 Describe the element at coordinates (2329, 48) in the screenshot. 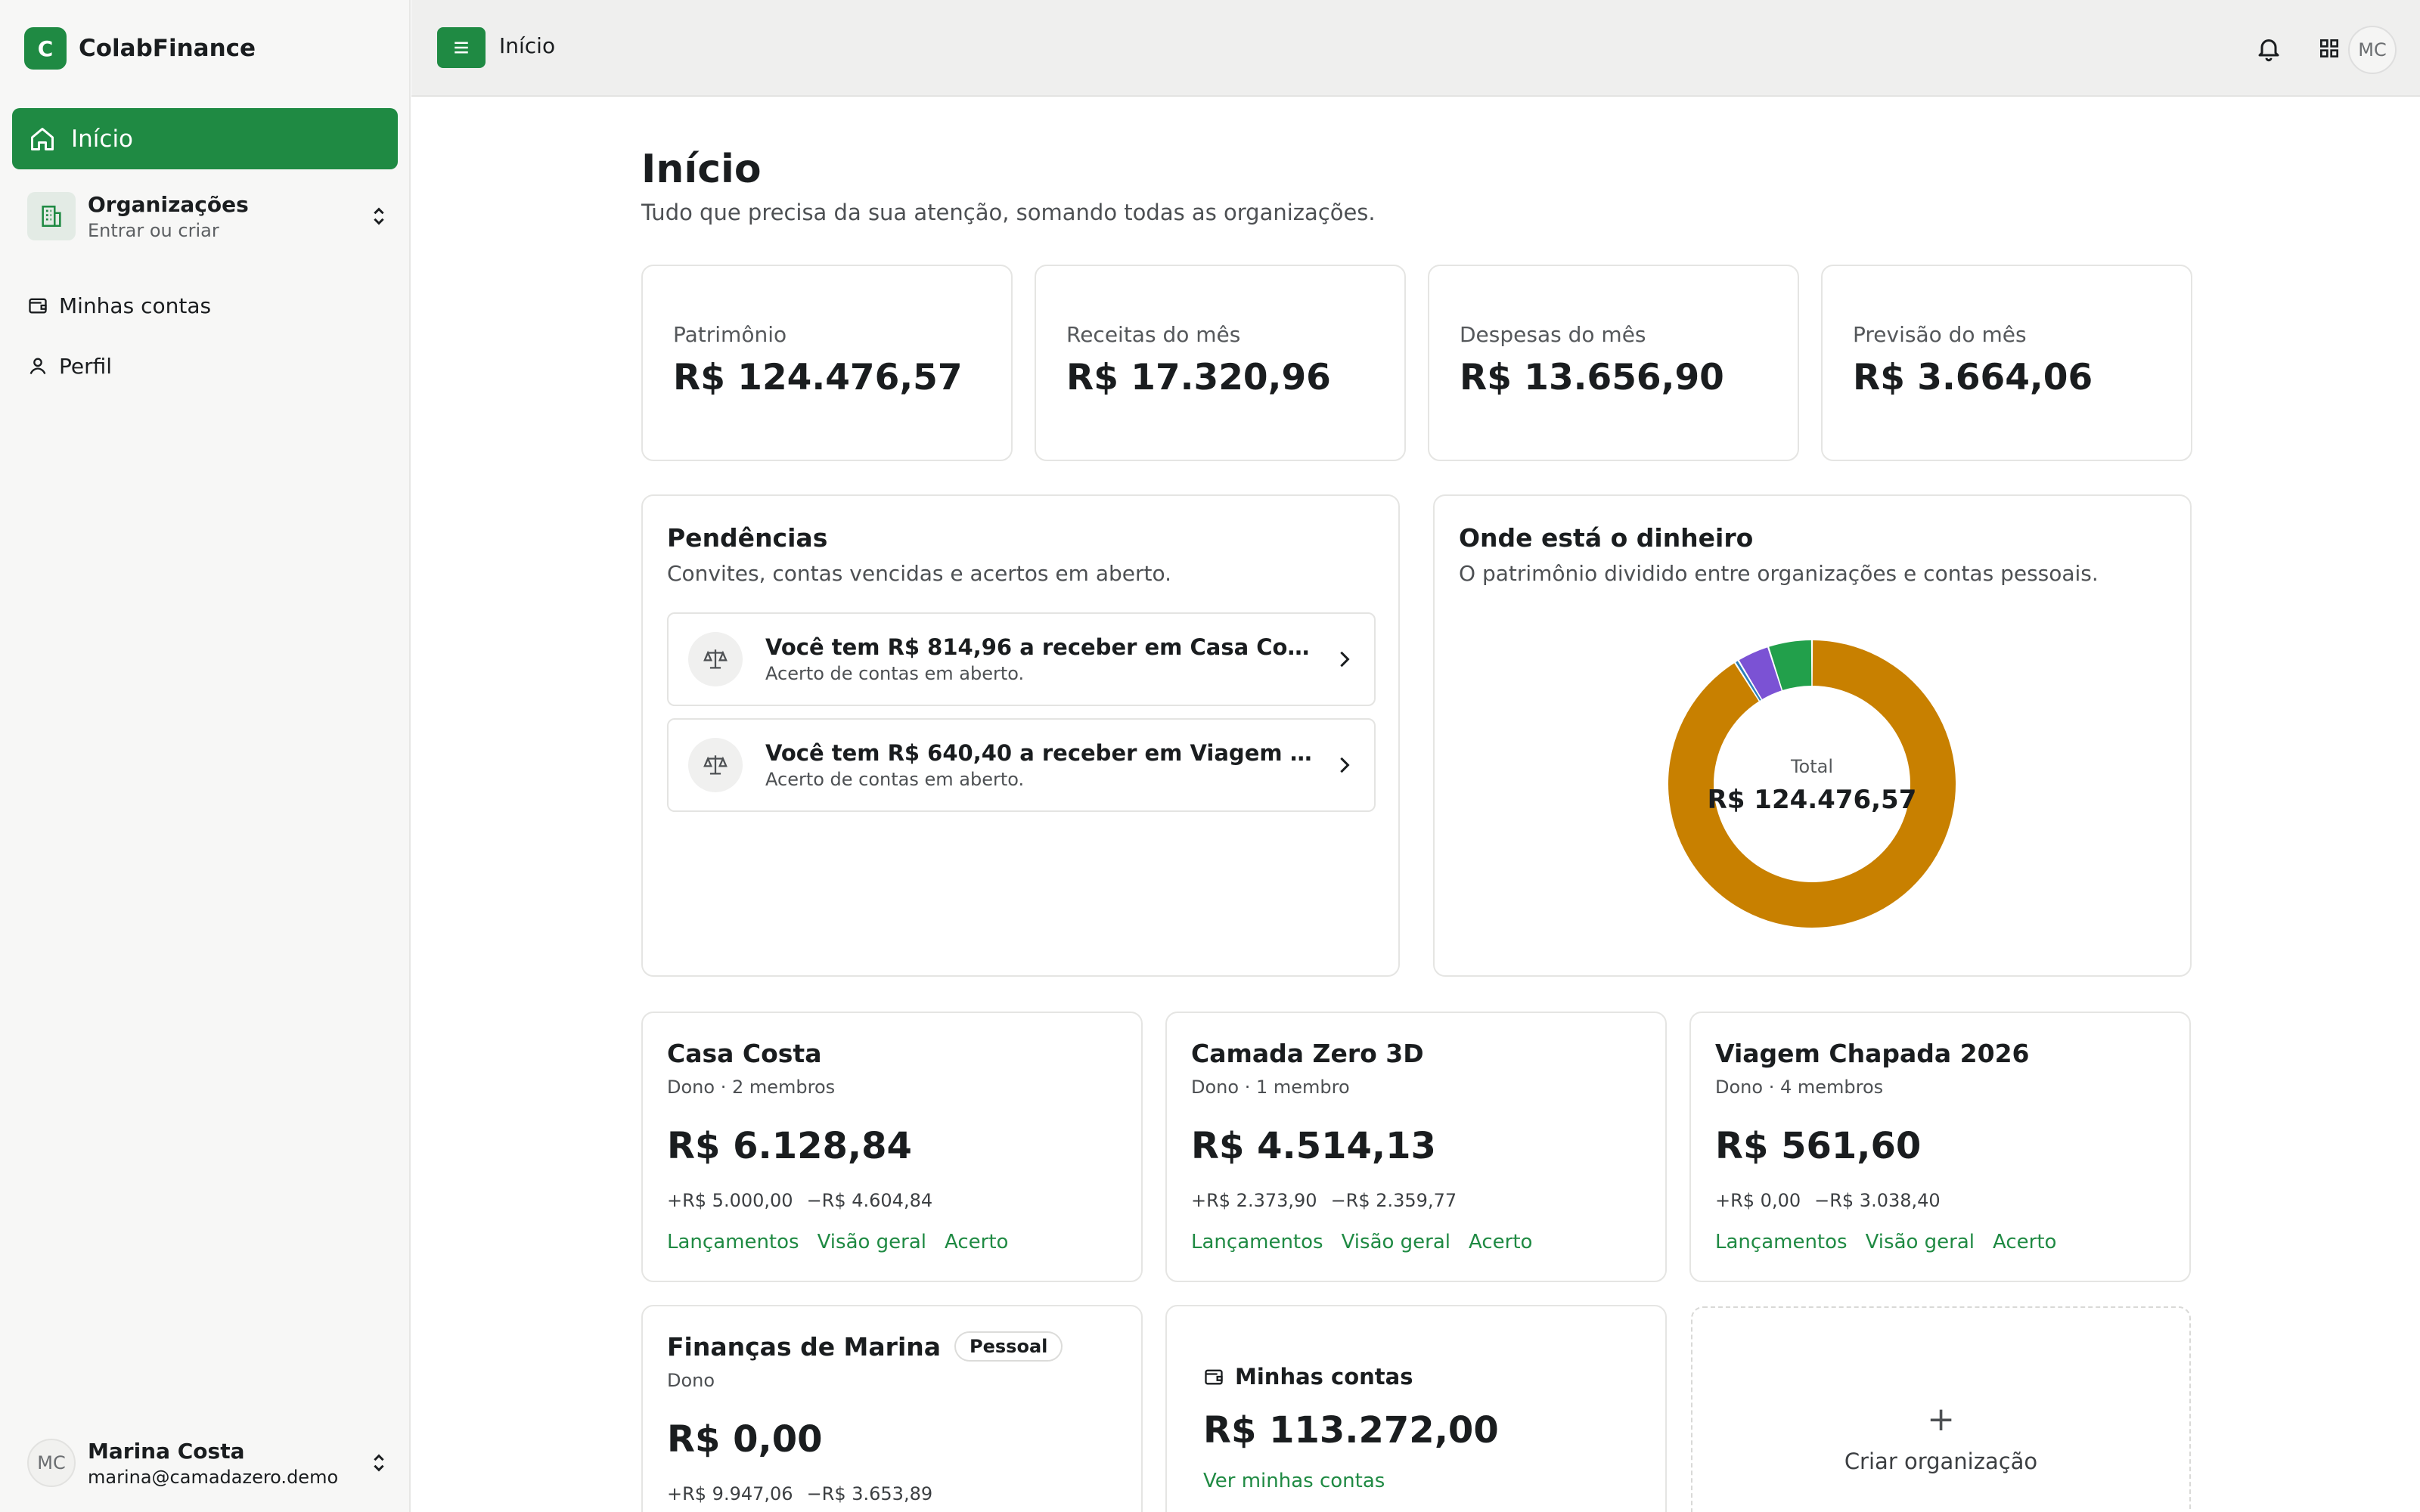

I see `apps-grid-icon` at that location.